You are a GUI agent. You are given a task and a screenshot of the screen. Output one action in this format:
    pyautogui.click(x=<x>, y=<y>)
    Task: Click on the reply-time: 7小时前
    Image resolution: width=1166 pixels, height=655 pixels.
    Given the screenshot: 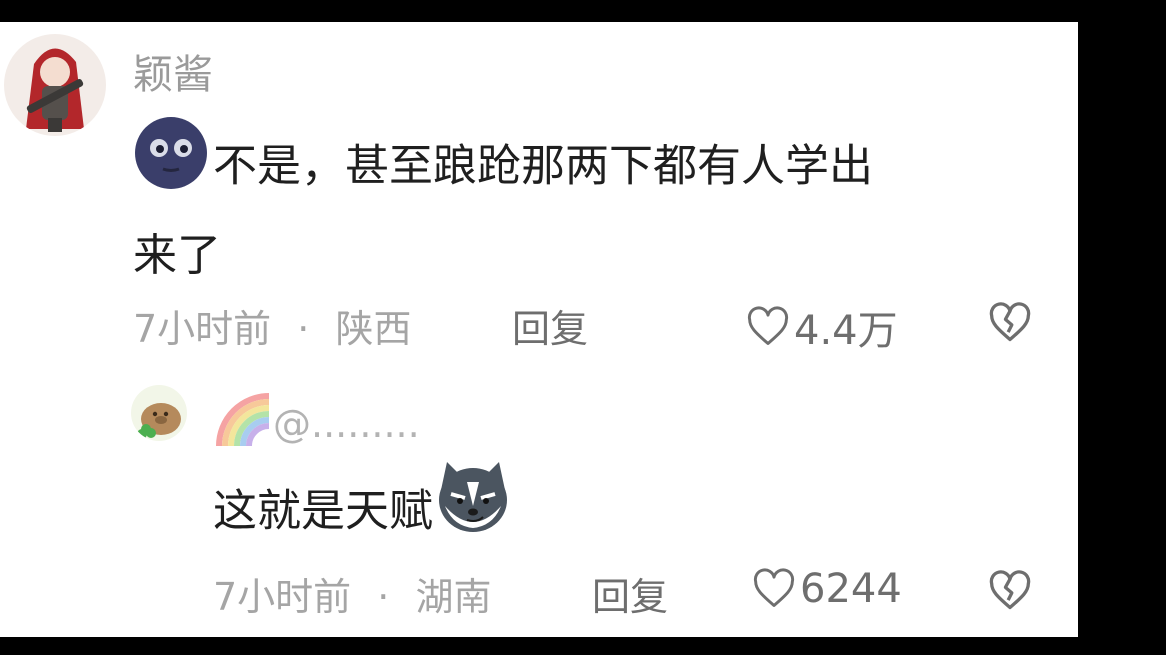 What is the action you would take?
    pyautogui.click(x=282, y=597)
    